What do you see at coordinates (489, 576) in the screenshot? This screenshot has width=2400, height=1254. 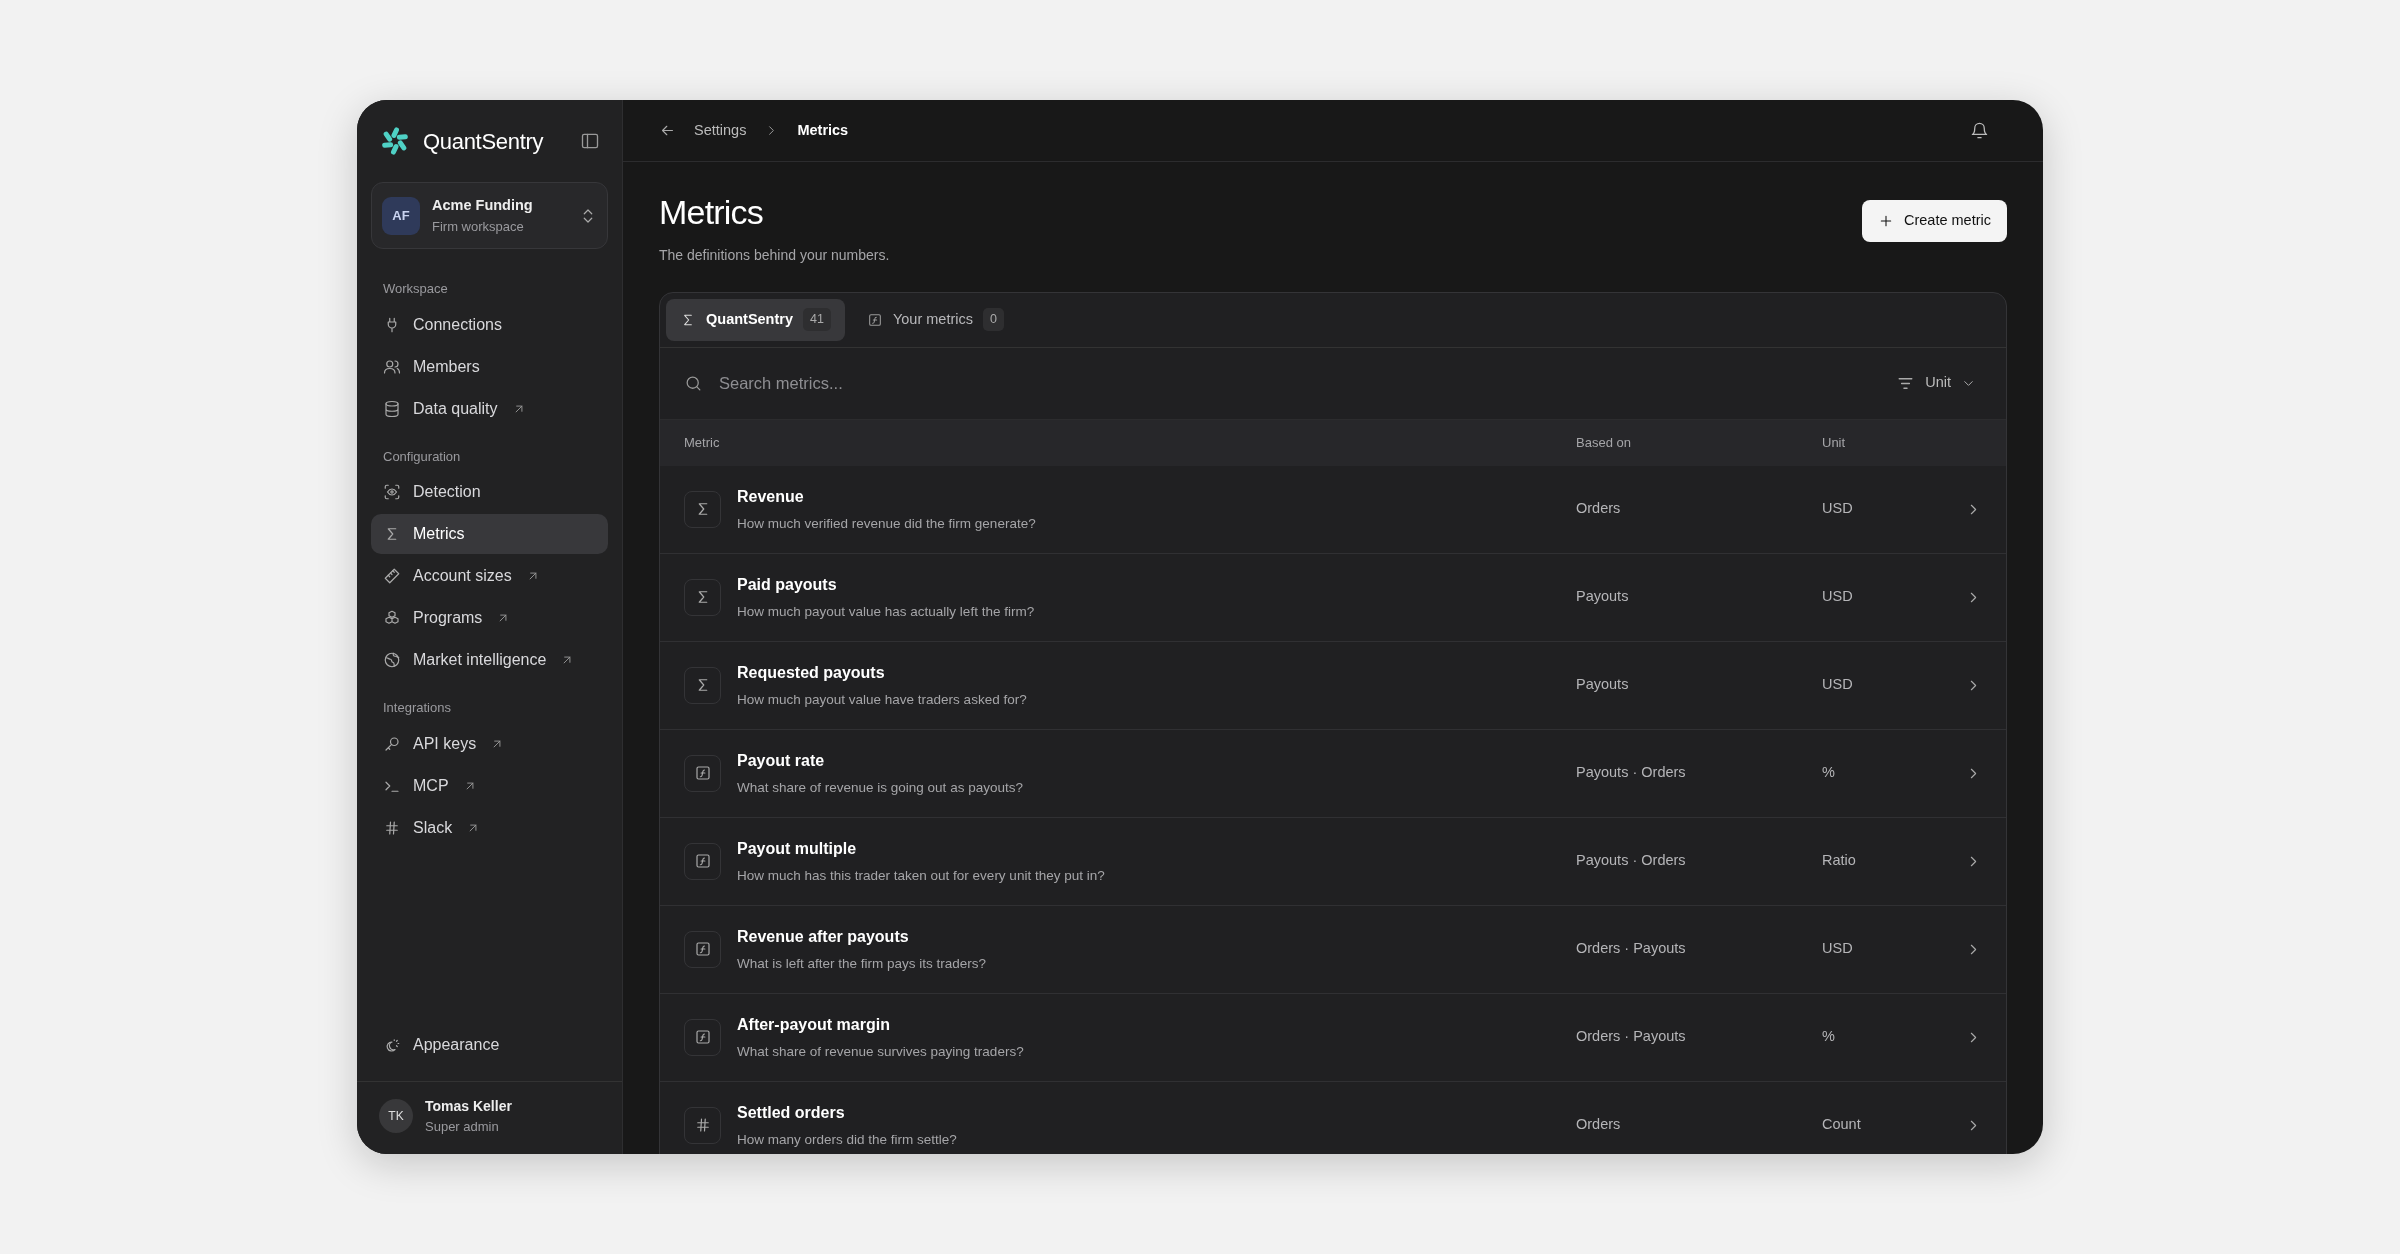 I see `nav-item: Account sizes` at bounding box center [489, 576].